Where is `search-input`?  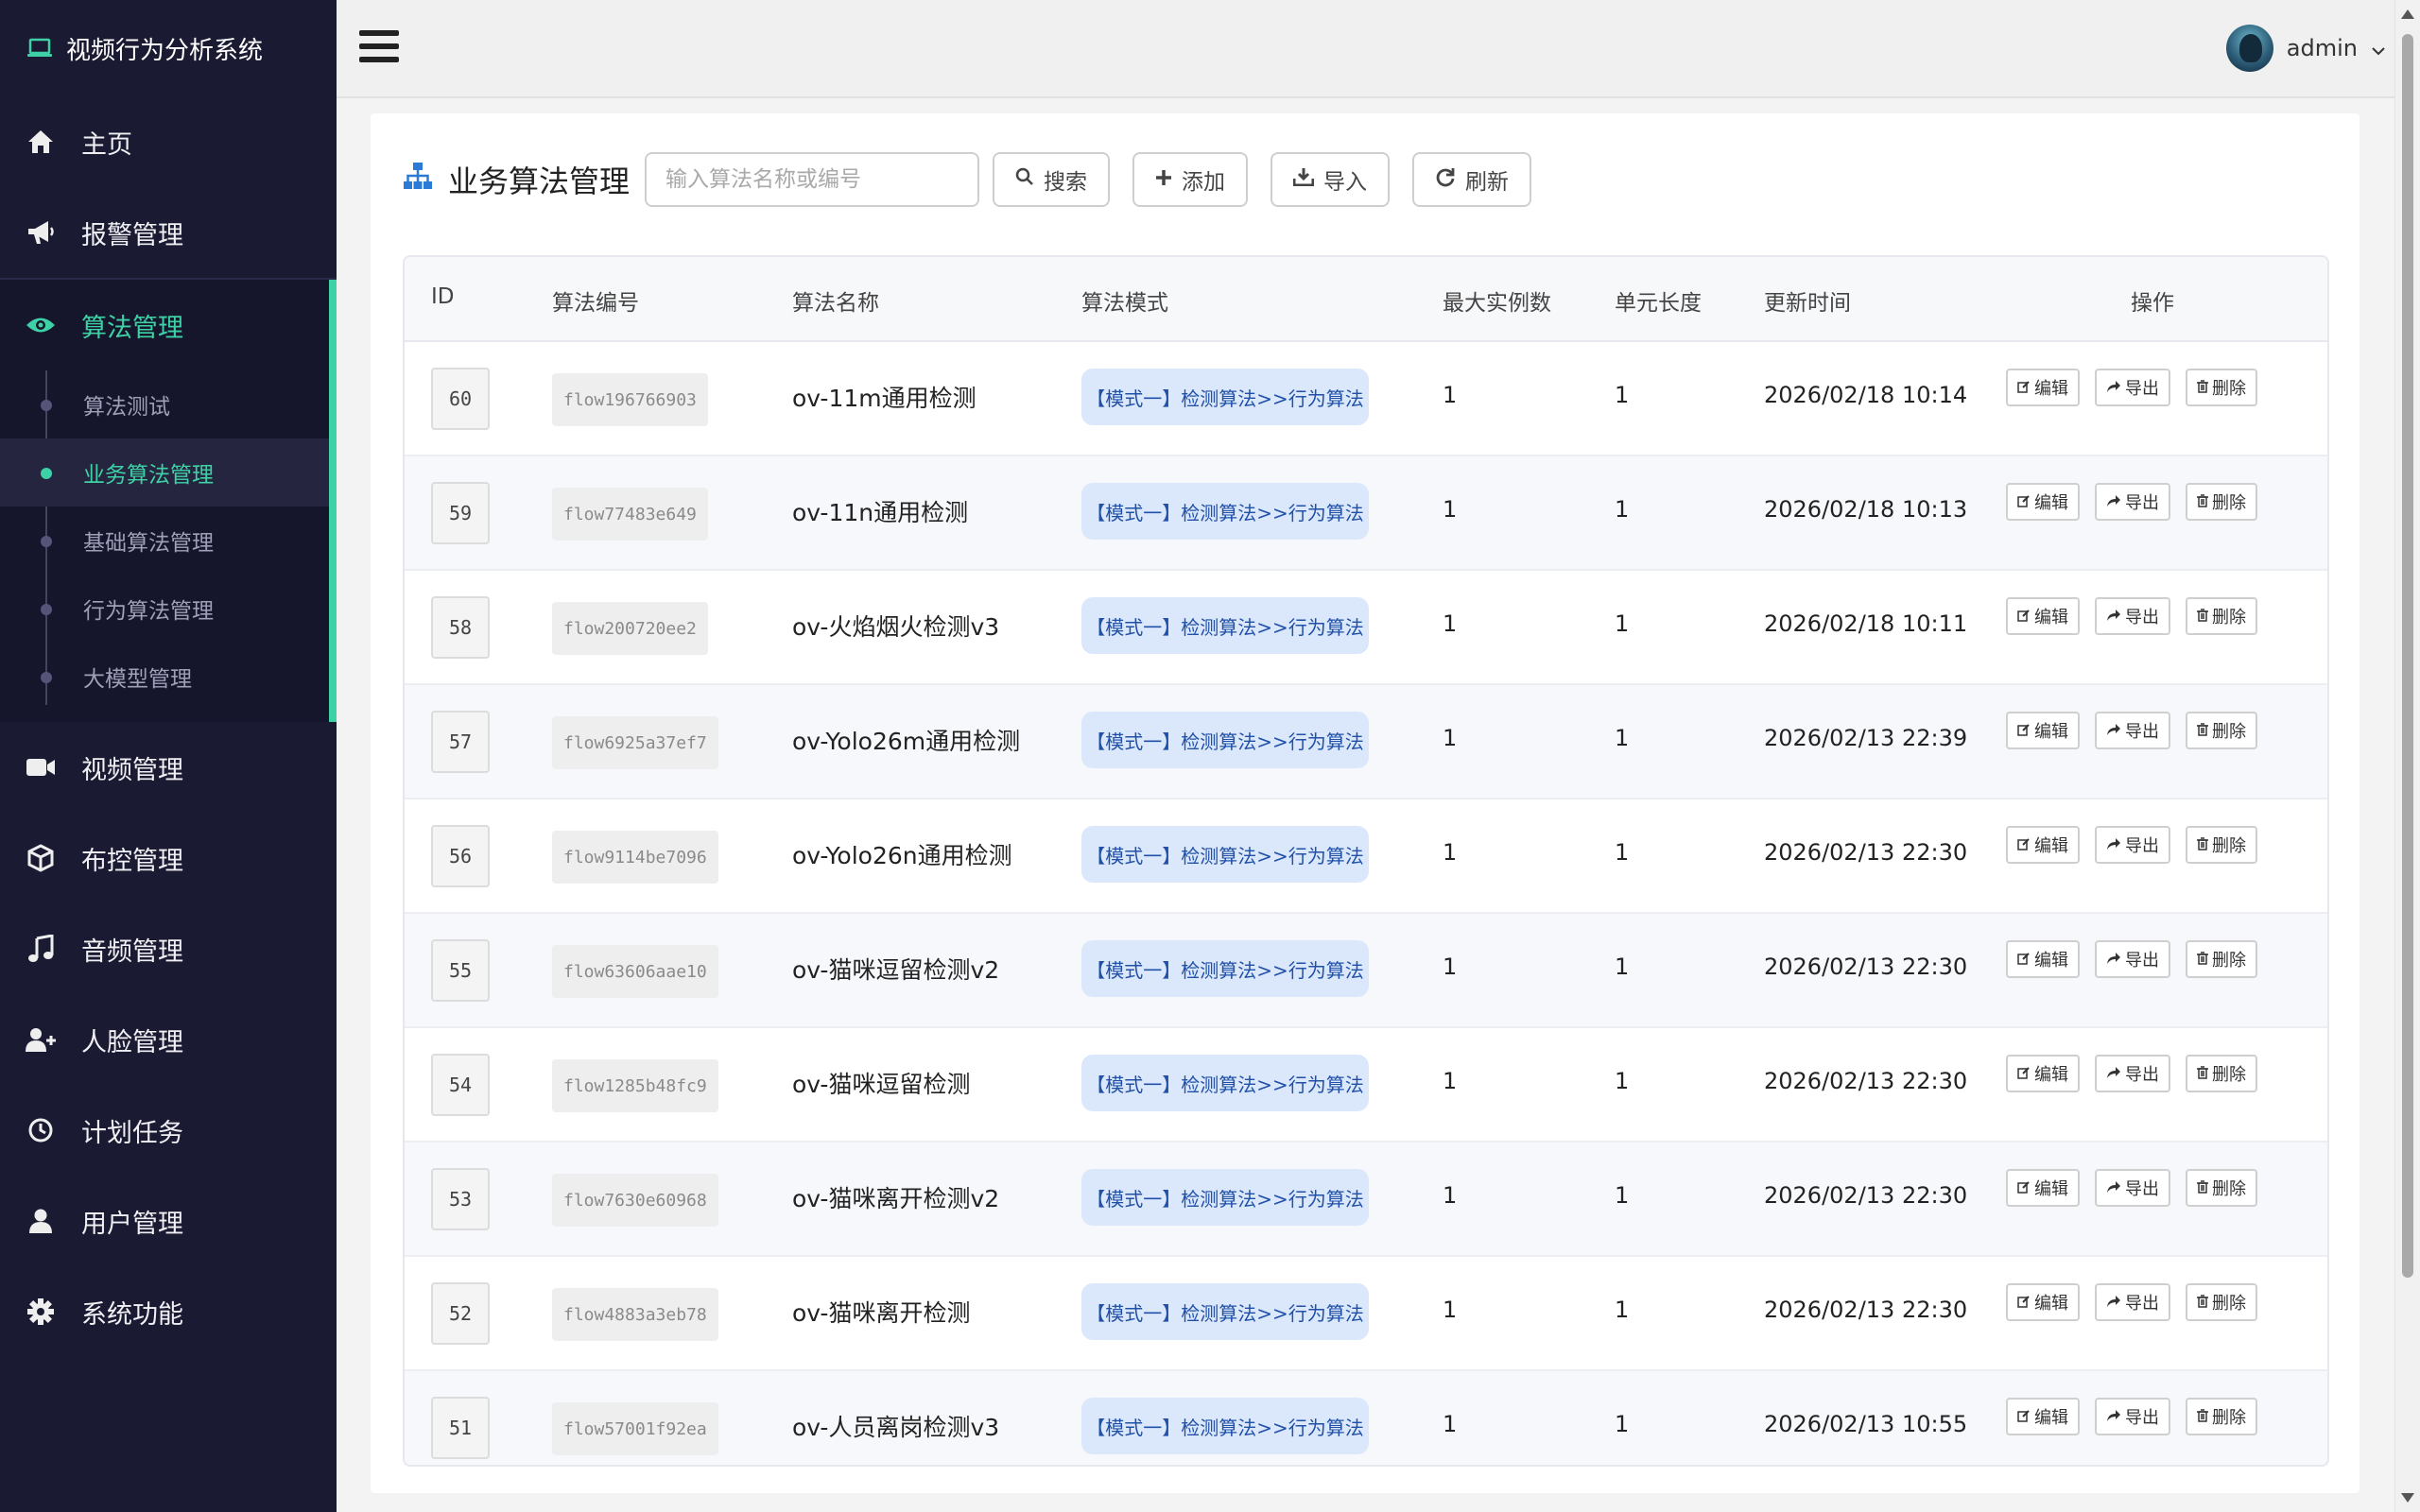 search-input is located at coordinates (813, 179).